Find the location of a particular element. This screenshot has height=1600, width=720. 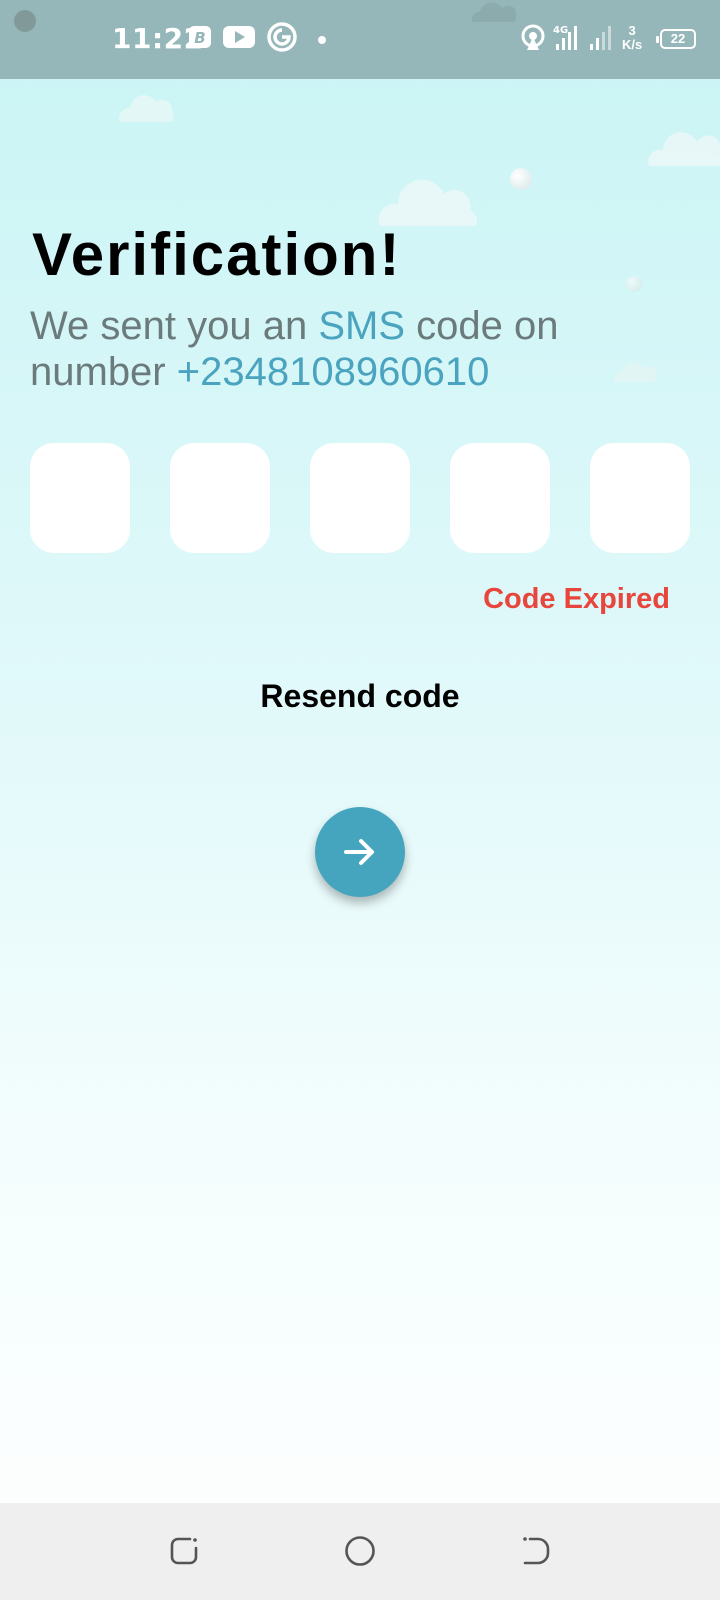

youtube-icon is located at coordinates (239, 39).